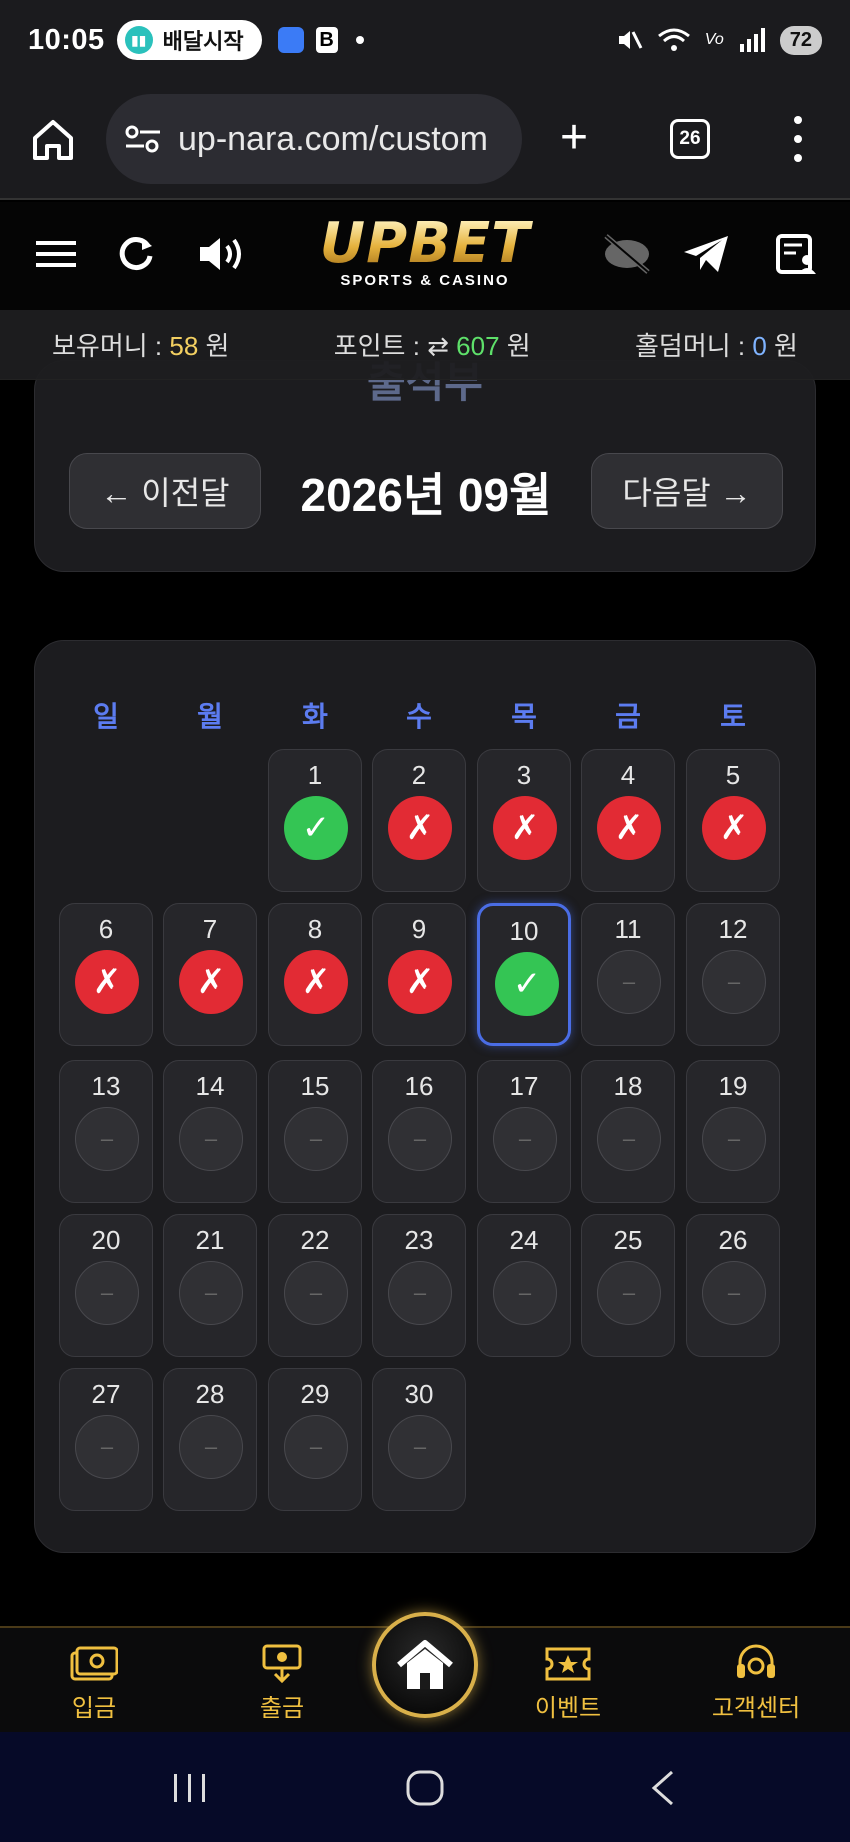 The image size is (850, 1842). I want to click on day-number: 17, so click(524, 1086).